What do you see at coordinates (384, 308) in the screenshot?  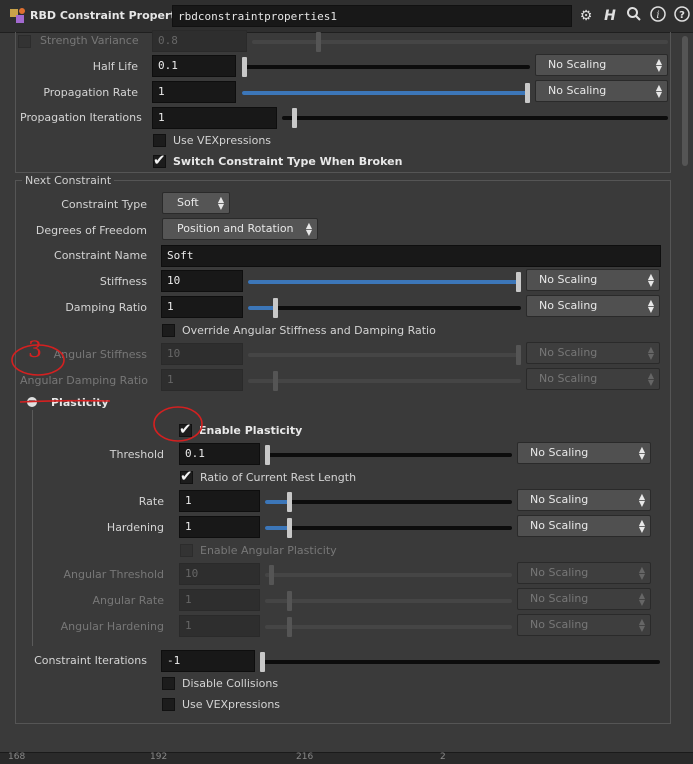 I see `damping-slider` at bounding box center [384, 308].